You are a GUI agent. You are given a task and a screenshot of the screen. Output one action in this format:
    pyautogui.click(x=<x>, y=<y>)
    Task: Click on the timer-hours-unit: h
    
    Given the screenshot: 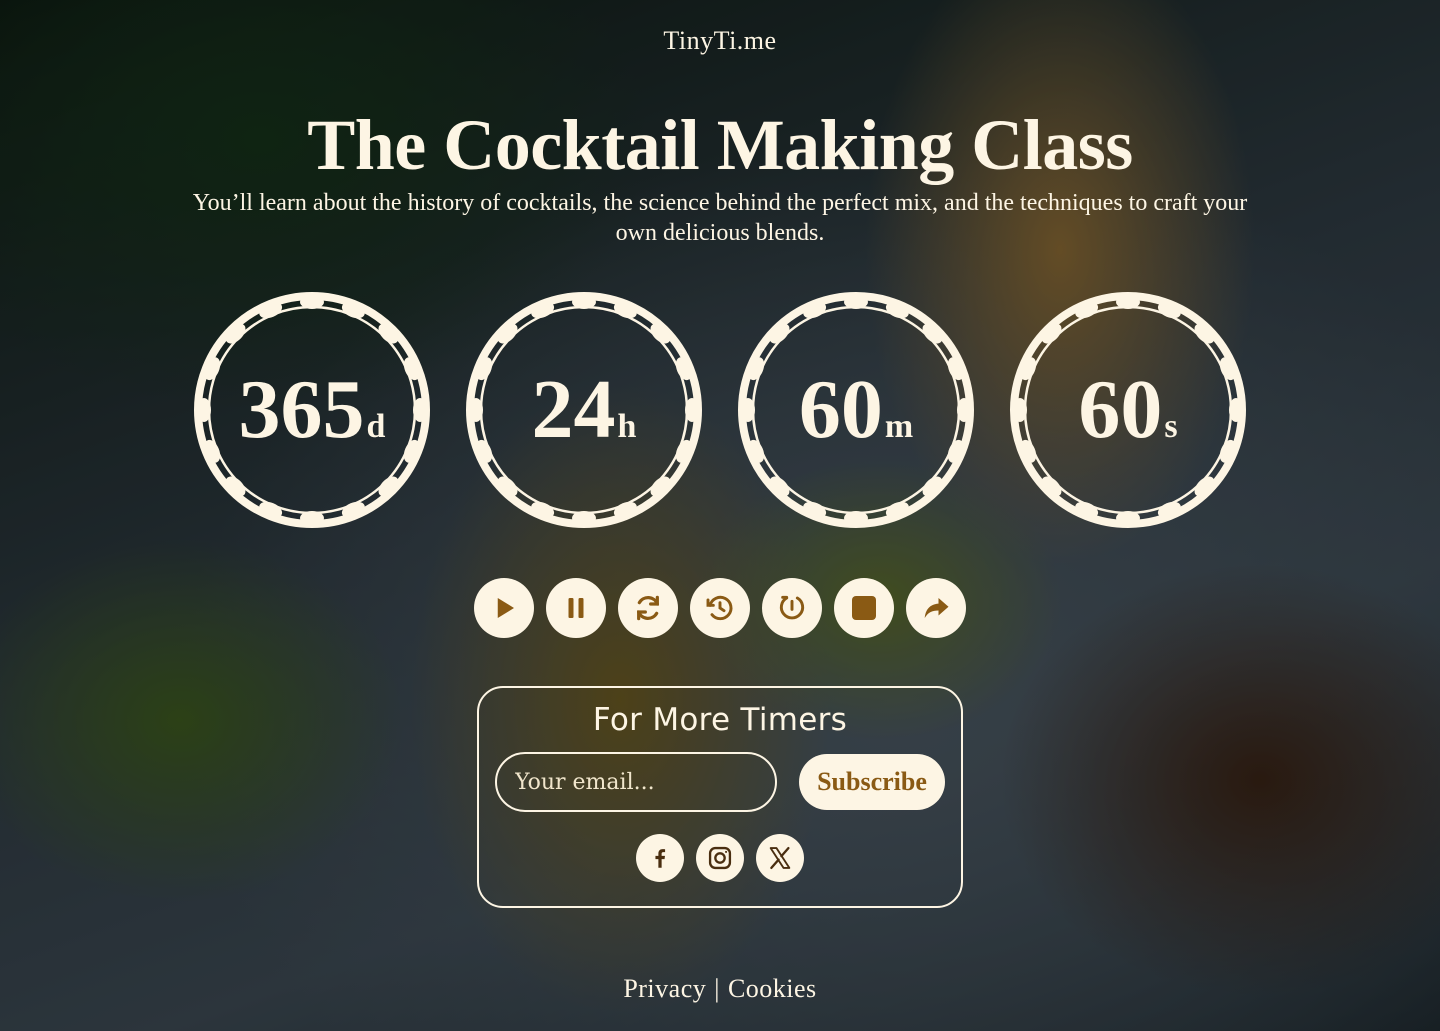 What is the action you would take?
    pyautogui.click(x=627, y=426)
    